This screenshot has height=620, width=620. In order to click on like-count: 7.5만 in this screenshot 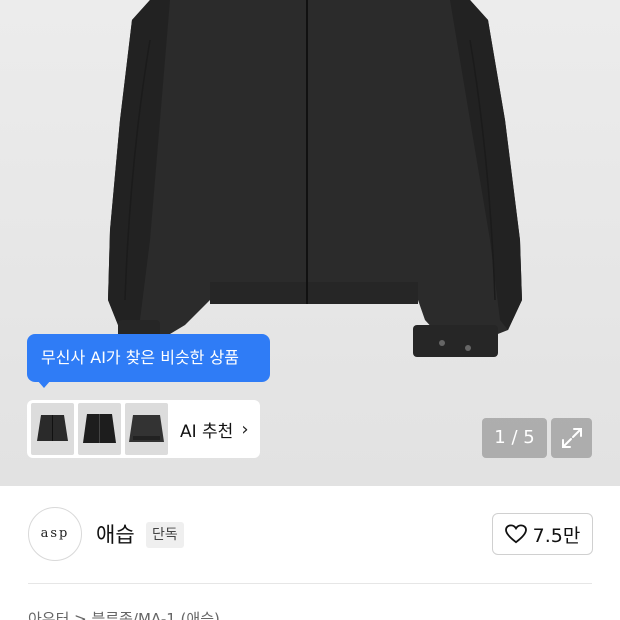, I will do `click(556, 535)`.